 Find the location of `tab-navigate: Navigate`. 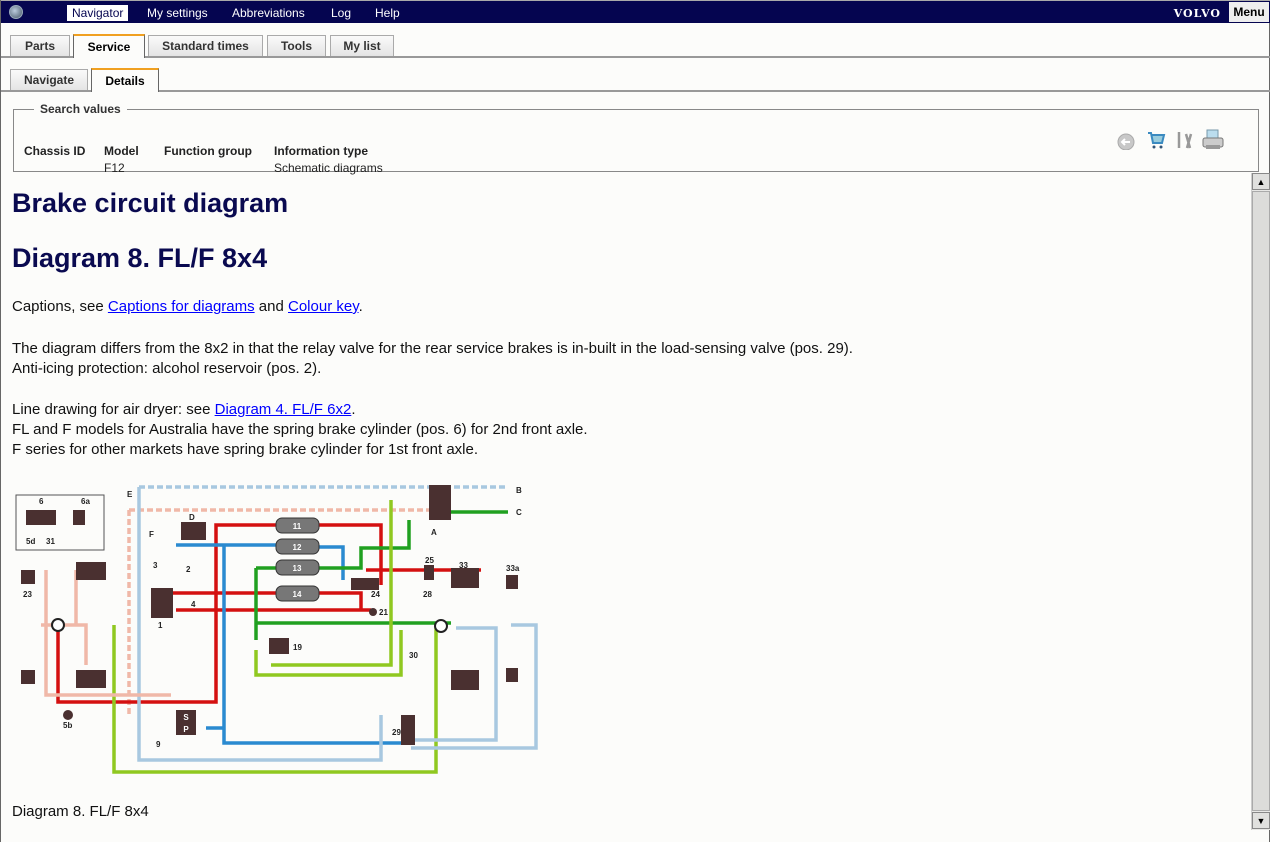

tab-navigate: Navigate is located at coordinates (49, 79).